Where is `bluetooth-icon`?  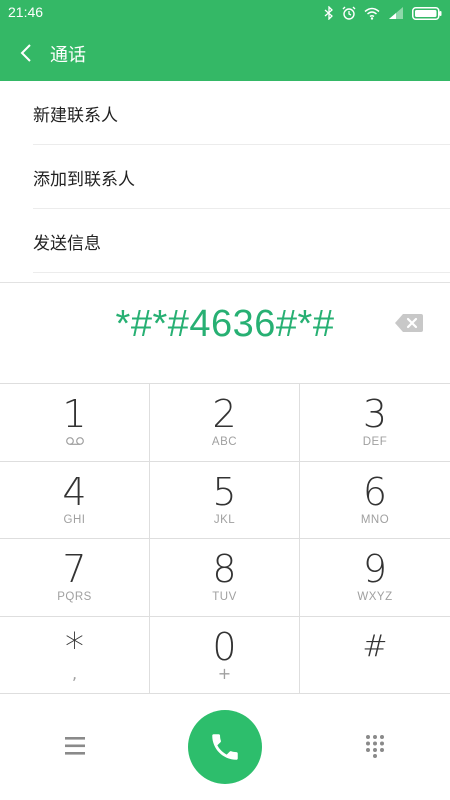 bluetooth-icon is located at coordinates (329, 13).